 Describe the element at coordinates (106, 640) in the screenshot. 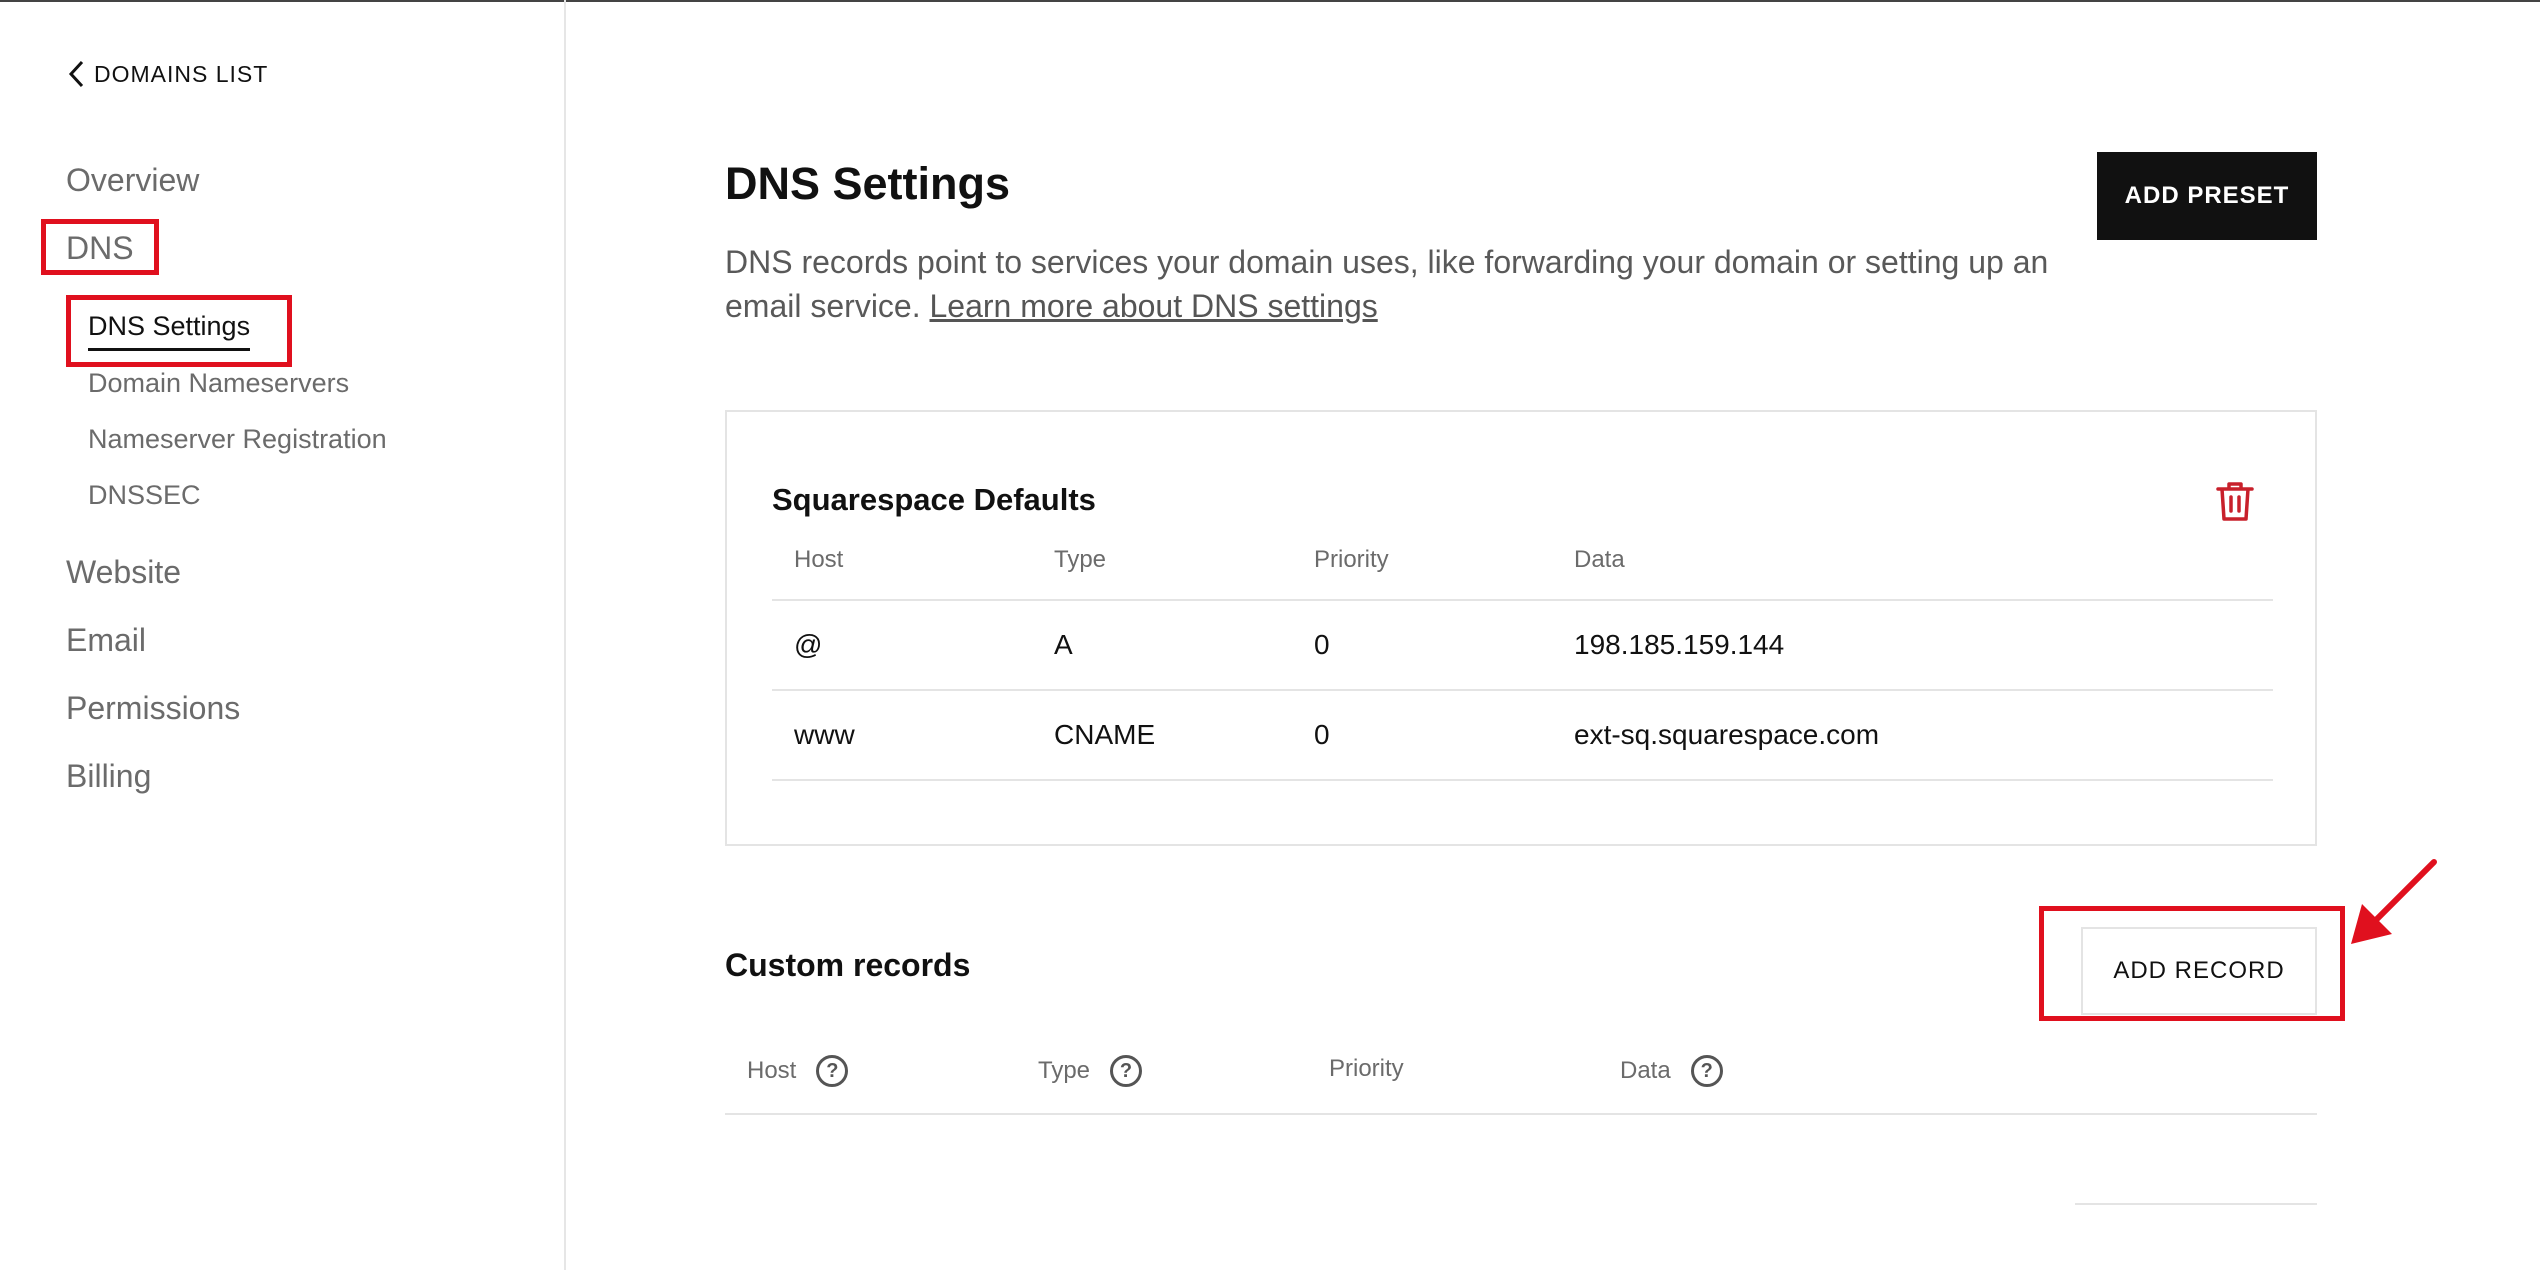

I see `nav-email: Email` at that location.